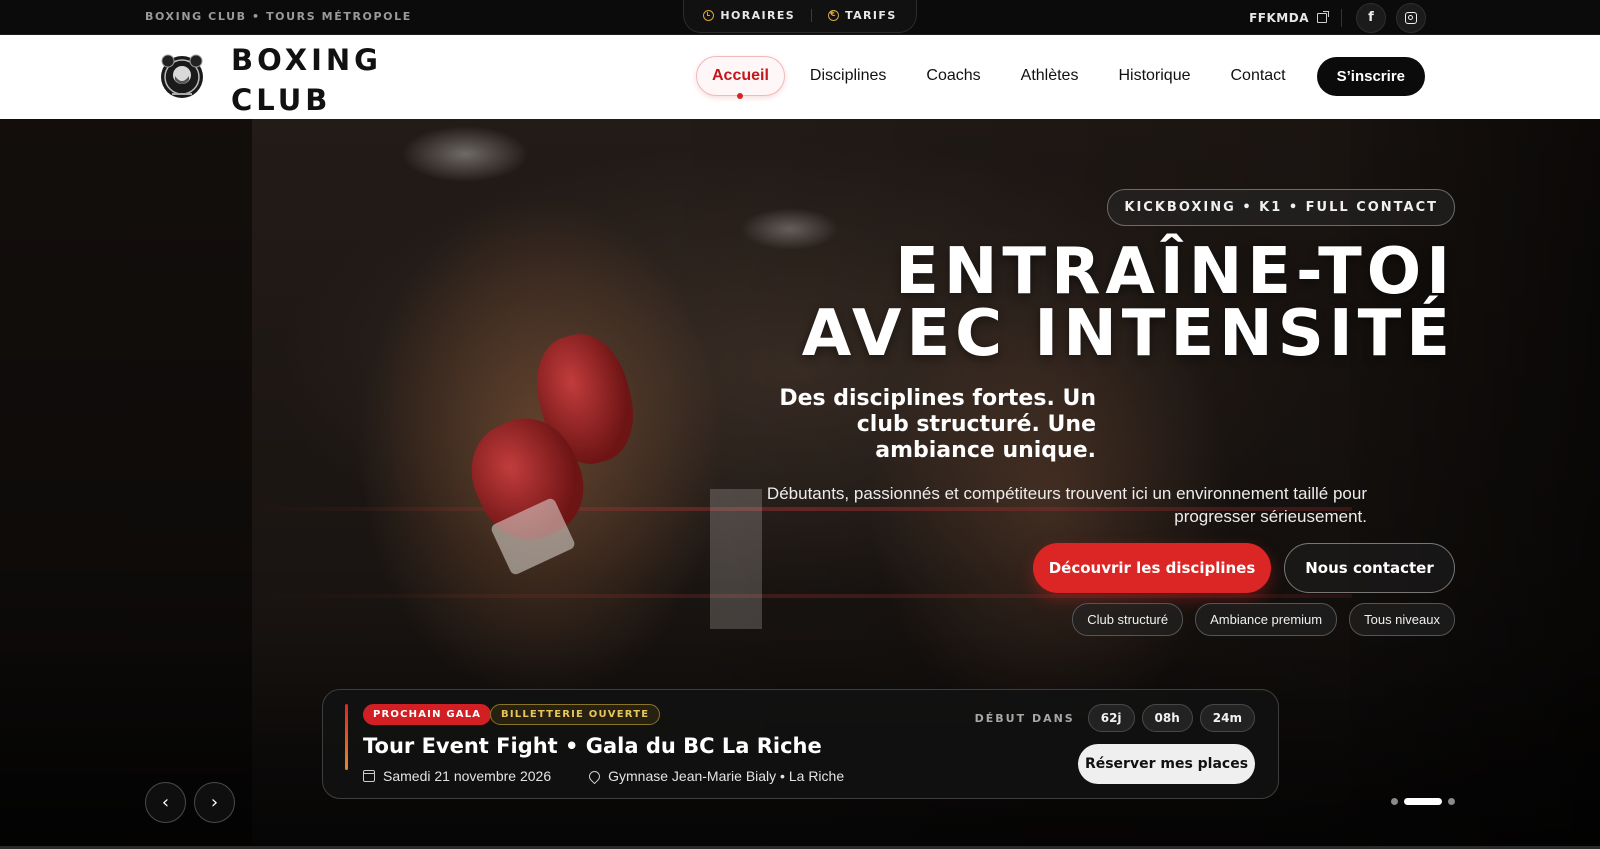 Image resolution: width=1600 pixels, height=849 pixels. I want to click on horaires-link: HORAIRES, so click(749, 15).